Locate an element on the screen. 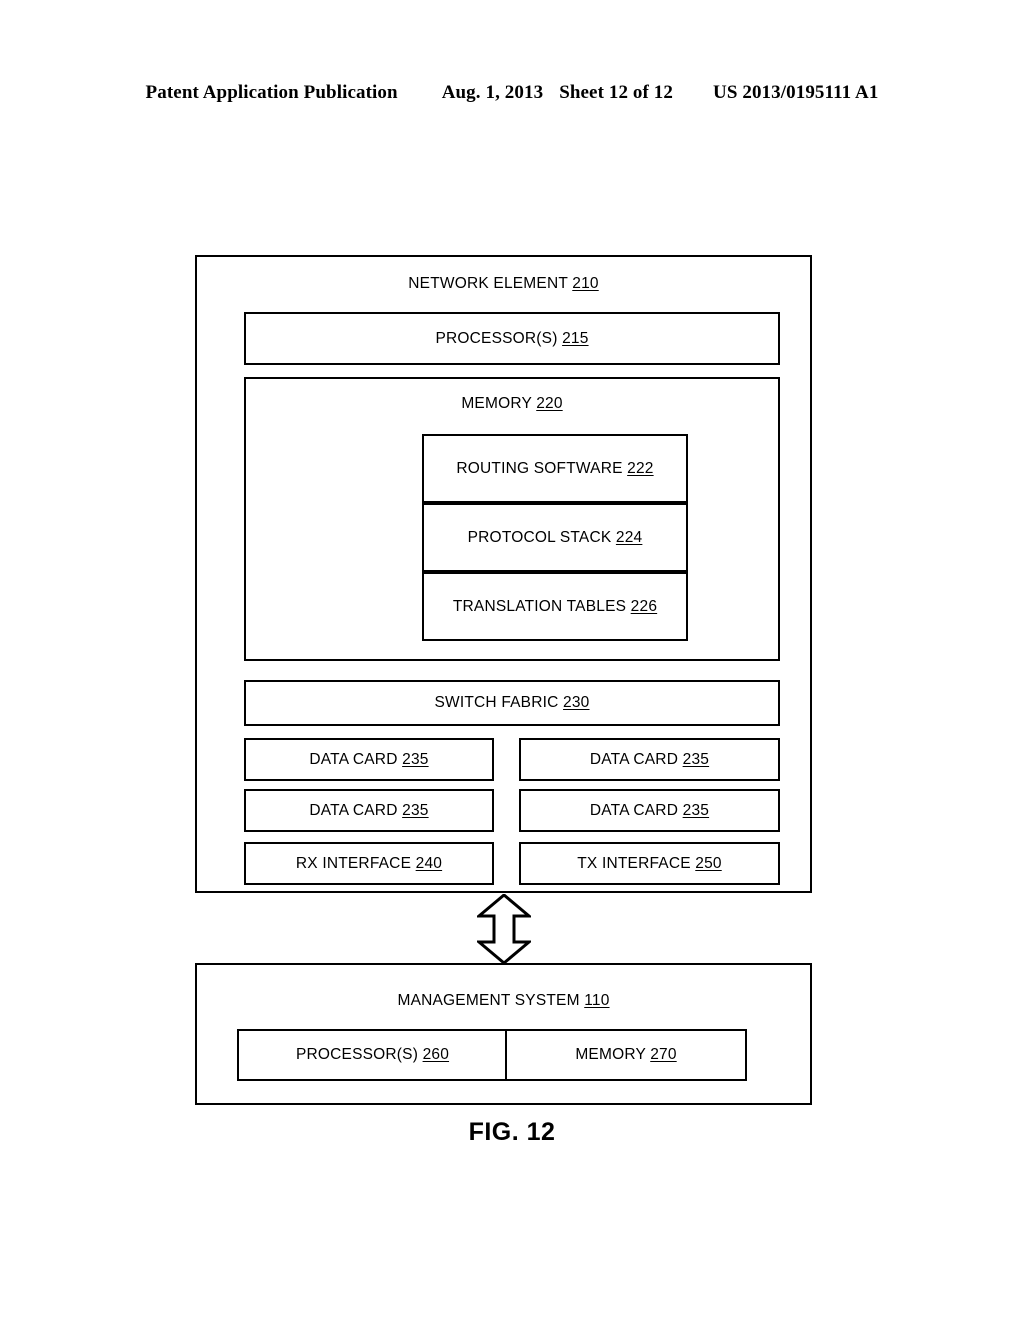 The width and height of the screenshot is (1024, 1320). management-system-title: MANAGEMENT SYSTEM 110 is located at coordinates (503, 1001).